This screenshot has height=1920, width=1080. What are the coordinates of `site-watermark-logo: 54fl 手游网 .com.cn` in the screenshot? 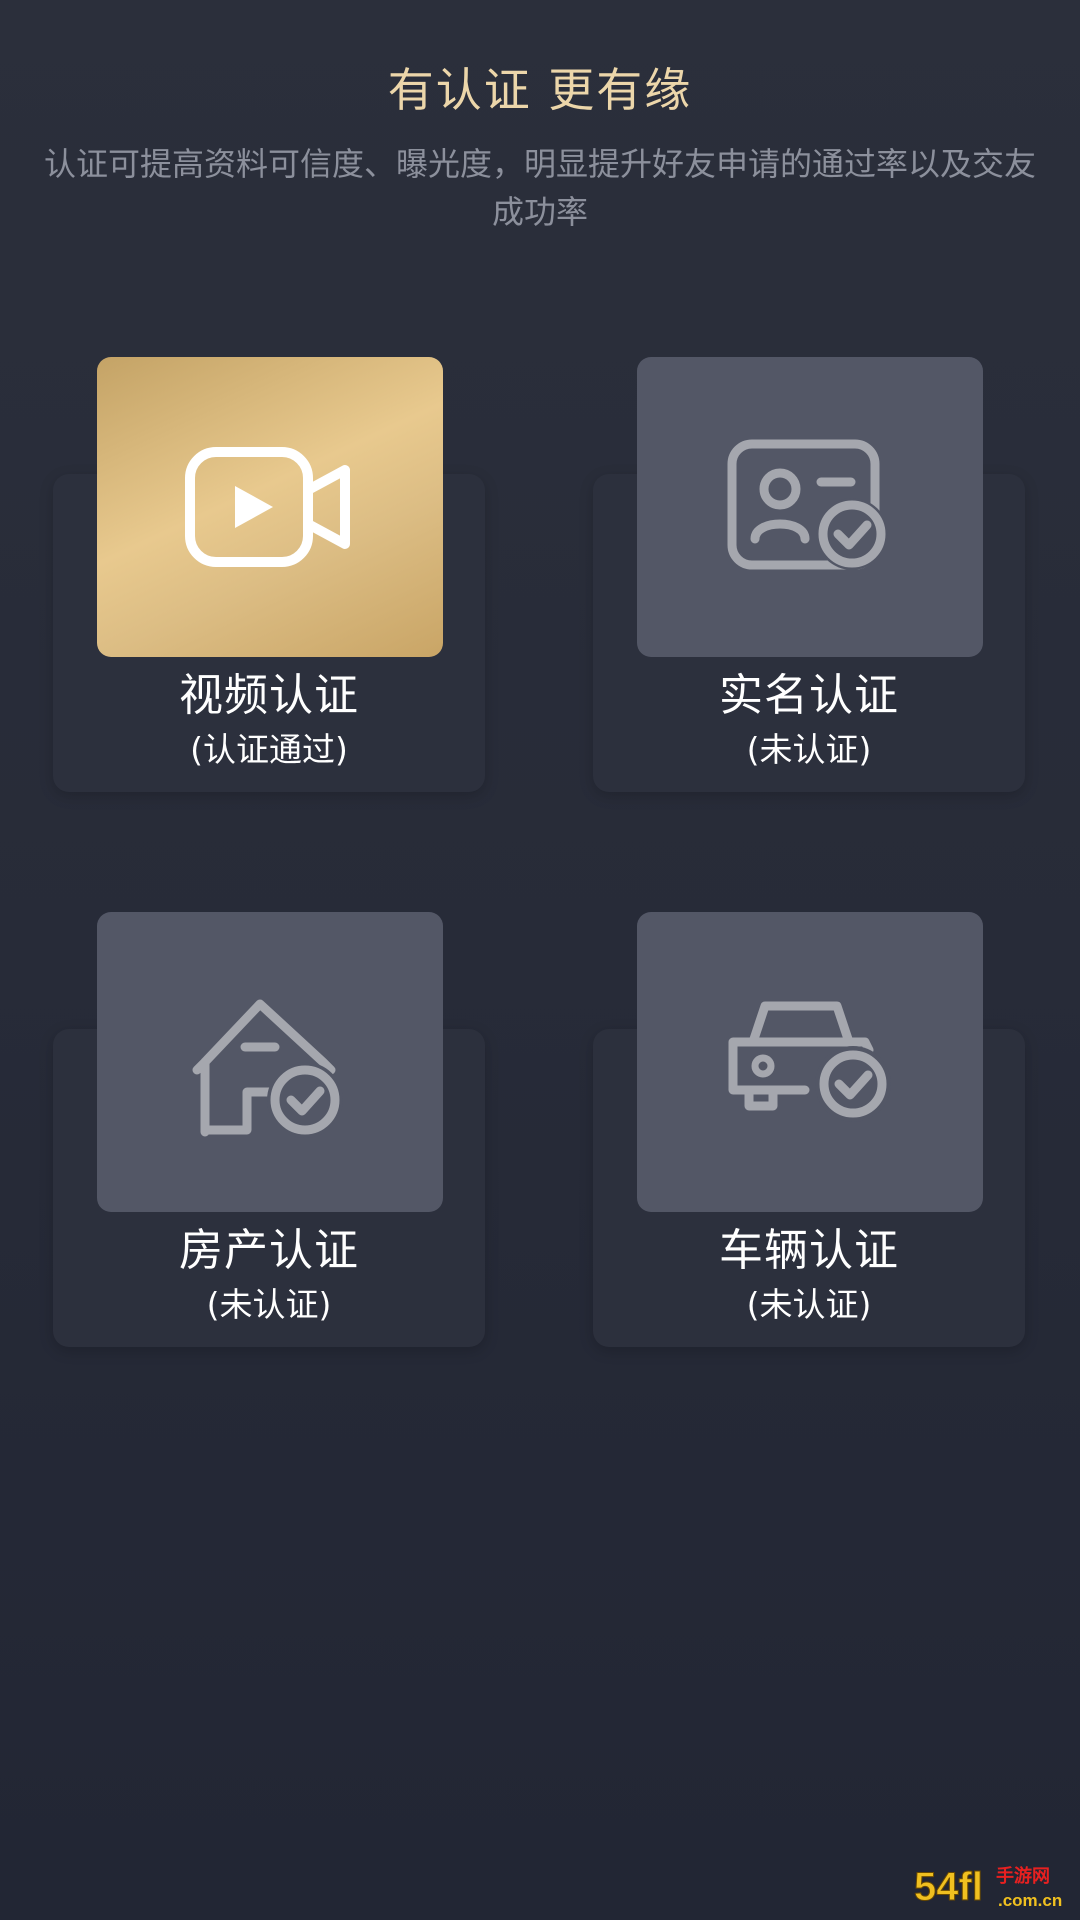 It's located at (988, 1888).